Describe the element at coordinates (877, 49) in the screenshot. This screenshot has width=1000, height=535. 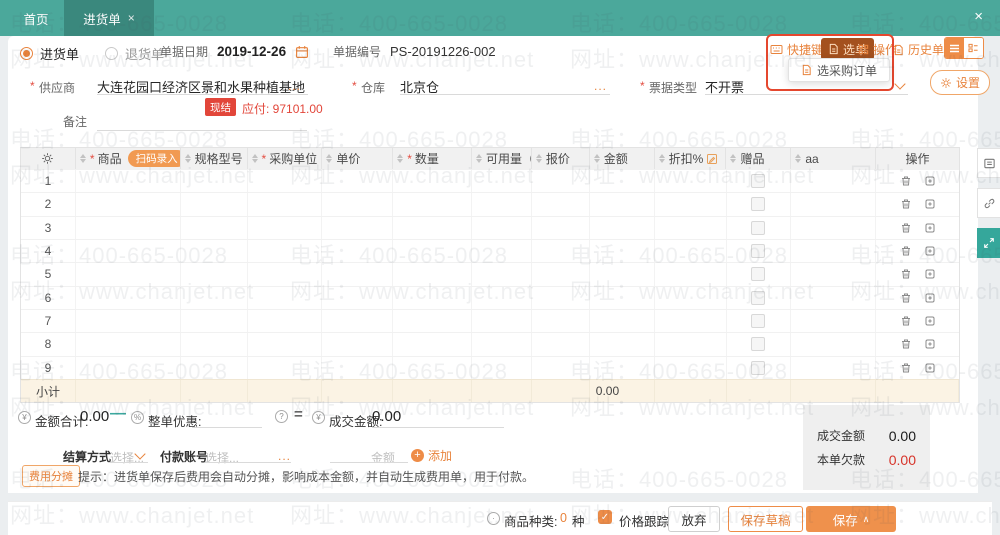
I see `toolbar-operate: 操作` at that location.